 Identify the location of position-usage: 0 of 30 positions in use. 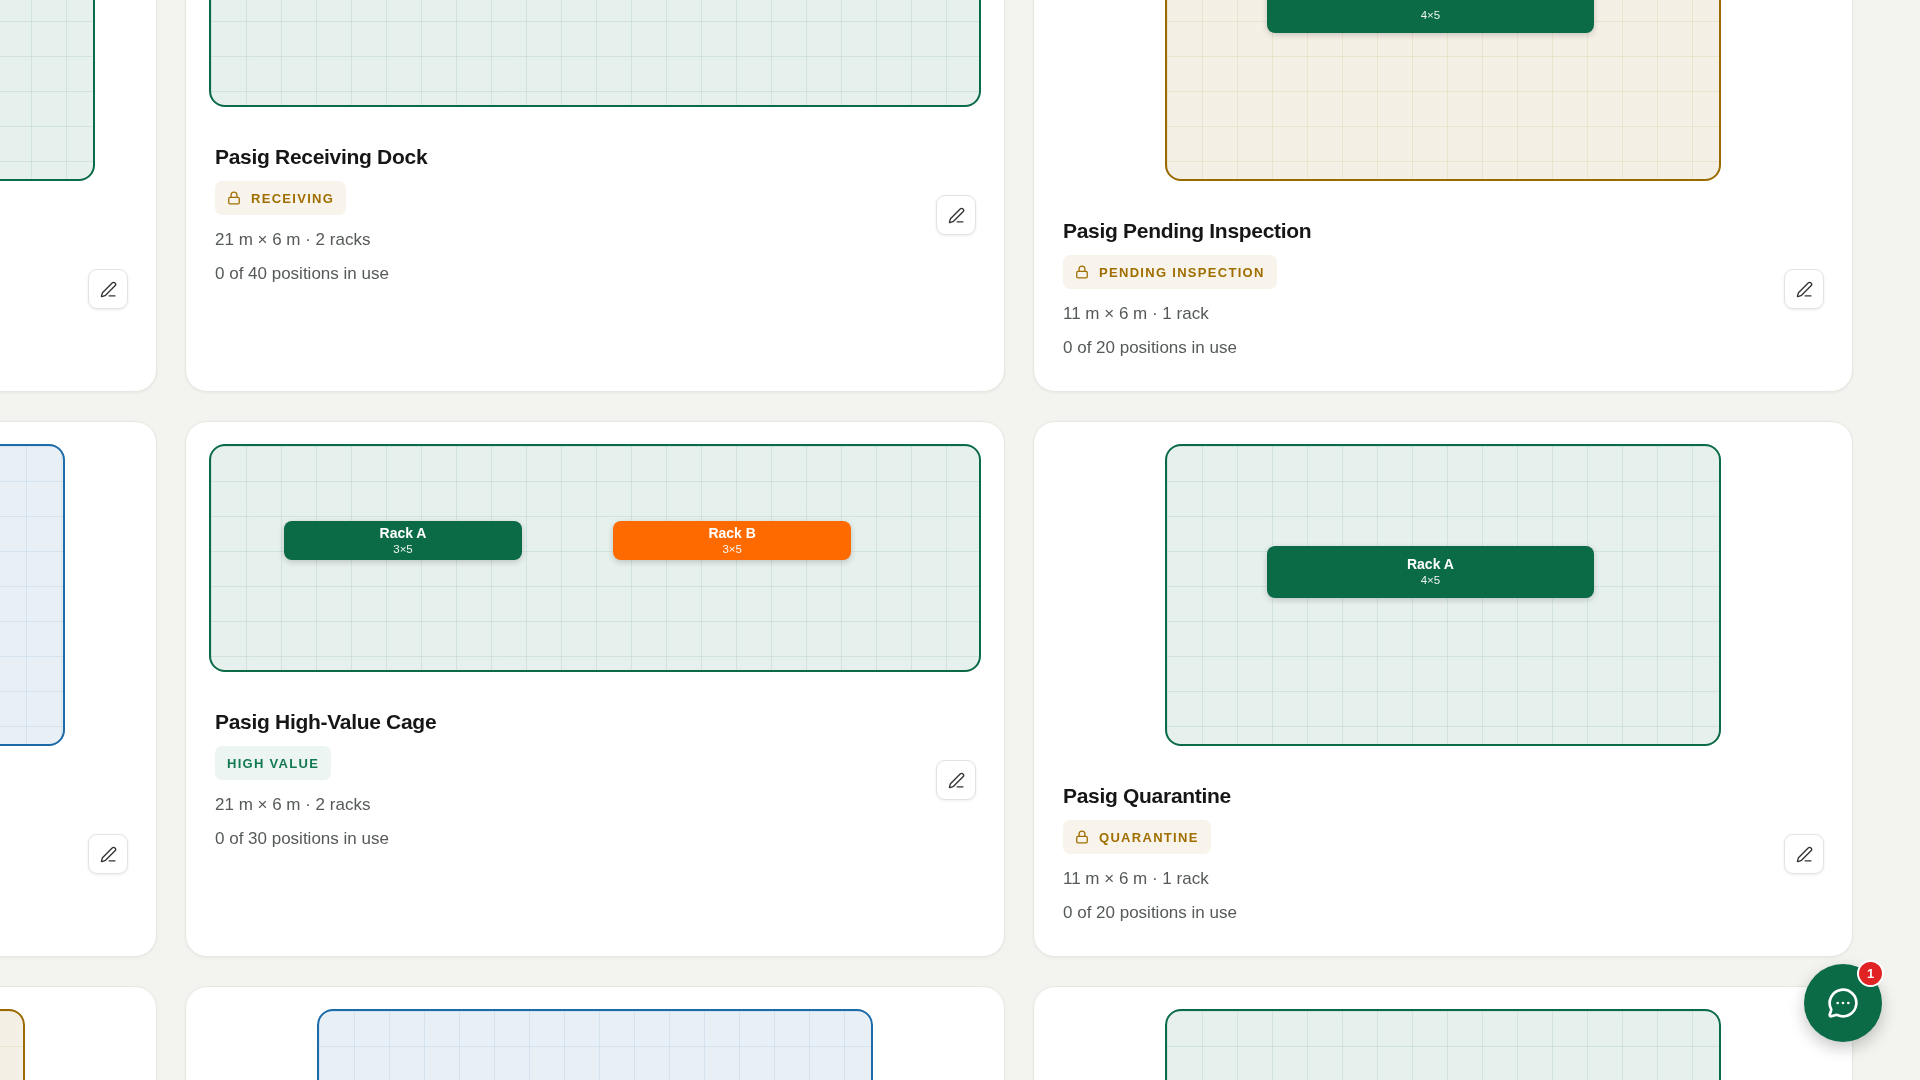
(302, 839).